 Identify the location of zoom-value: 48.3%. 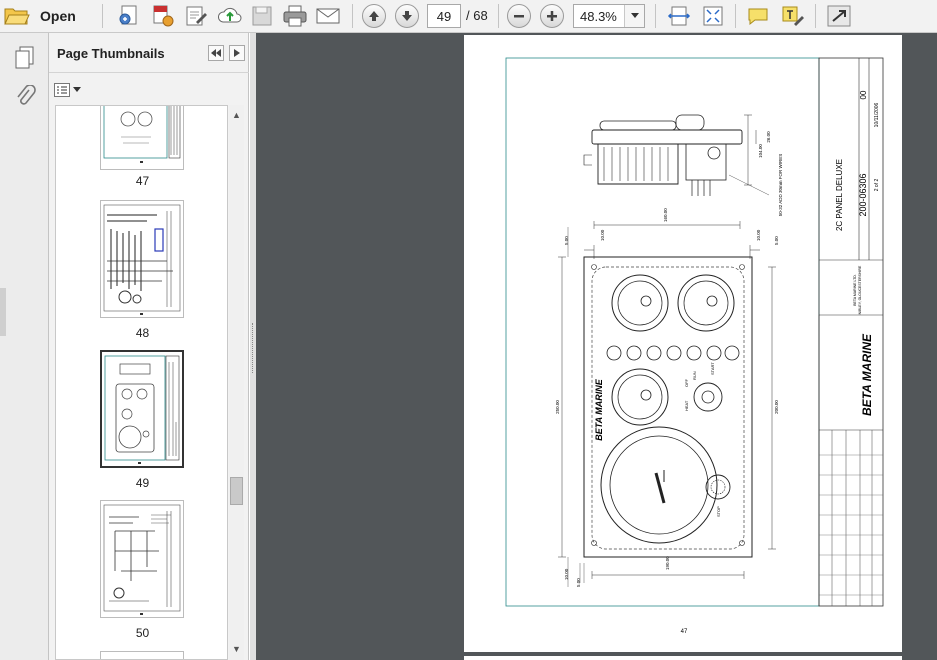
(598, 16).